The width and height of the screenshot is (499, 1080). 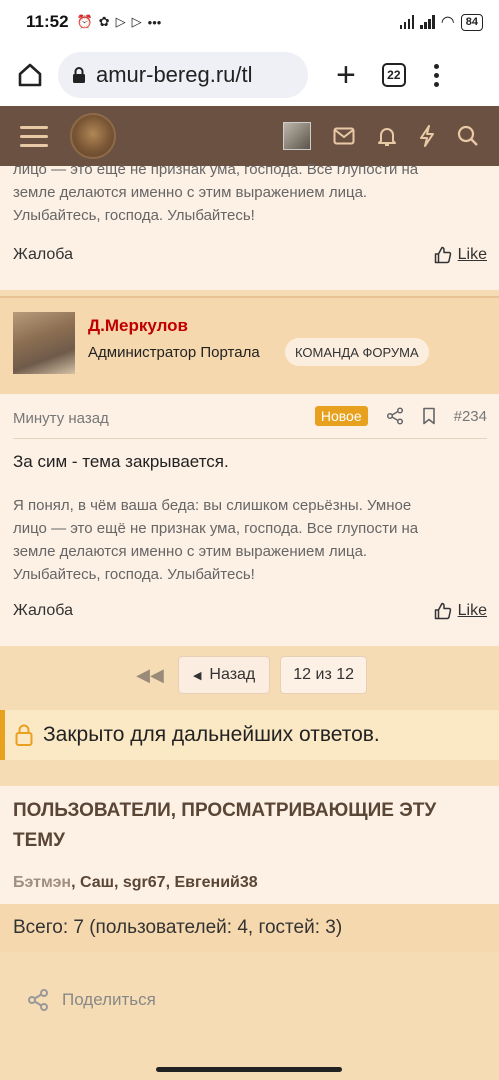 I want to click on address-bar: amur-bereg.ru/tl, so click(x=183, y=75).